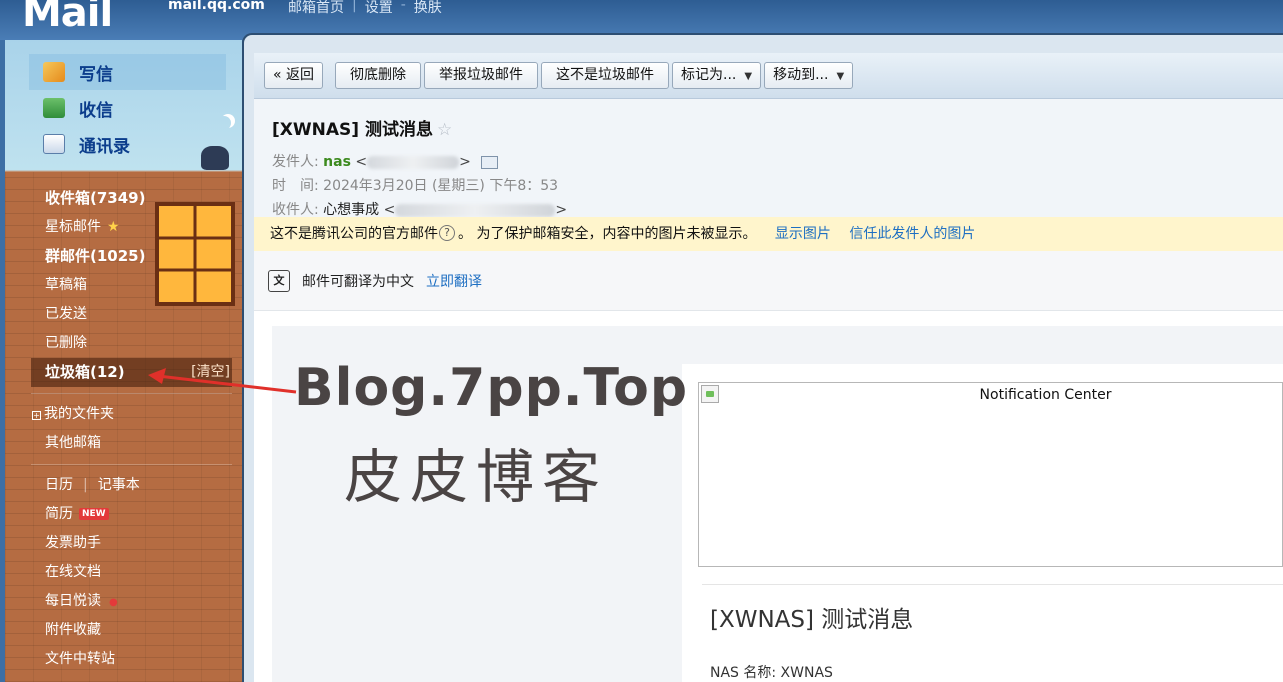  I want to click on translate-text: 邮件可翻译为中文, so click(358, 281).